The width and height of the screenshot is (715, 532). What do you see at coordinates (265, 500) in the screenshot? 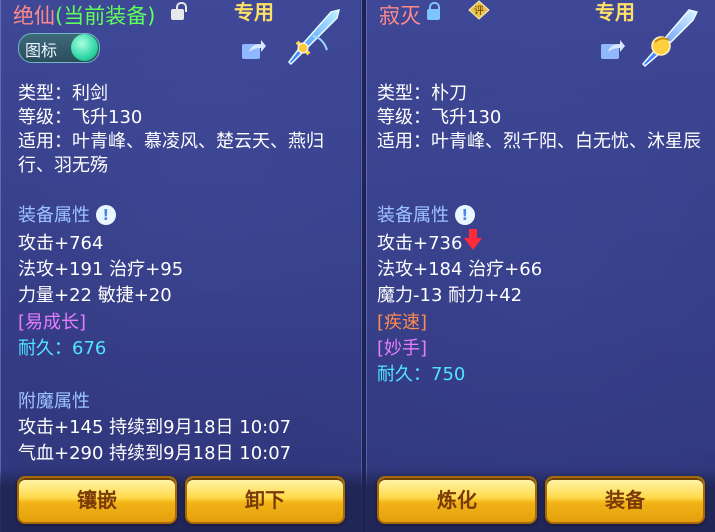
I see `unequip-button: 卸下` at bounding box center [265, 500].